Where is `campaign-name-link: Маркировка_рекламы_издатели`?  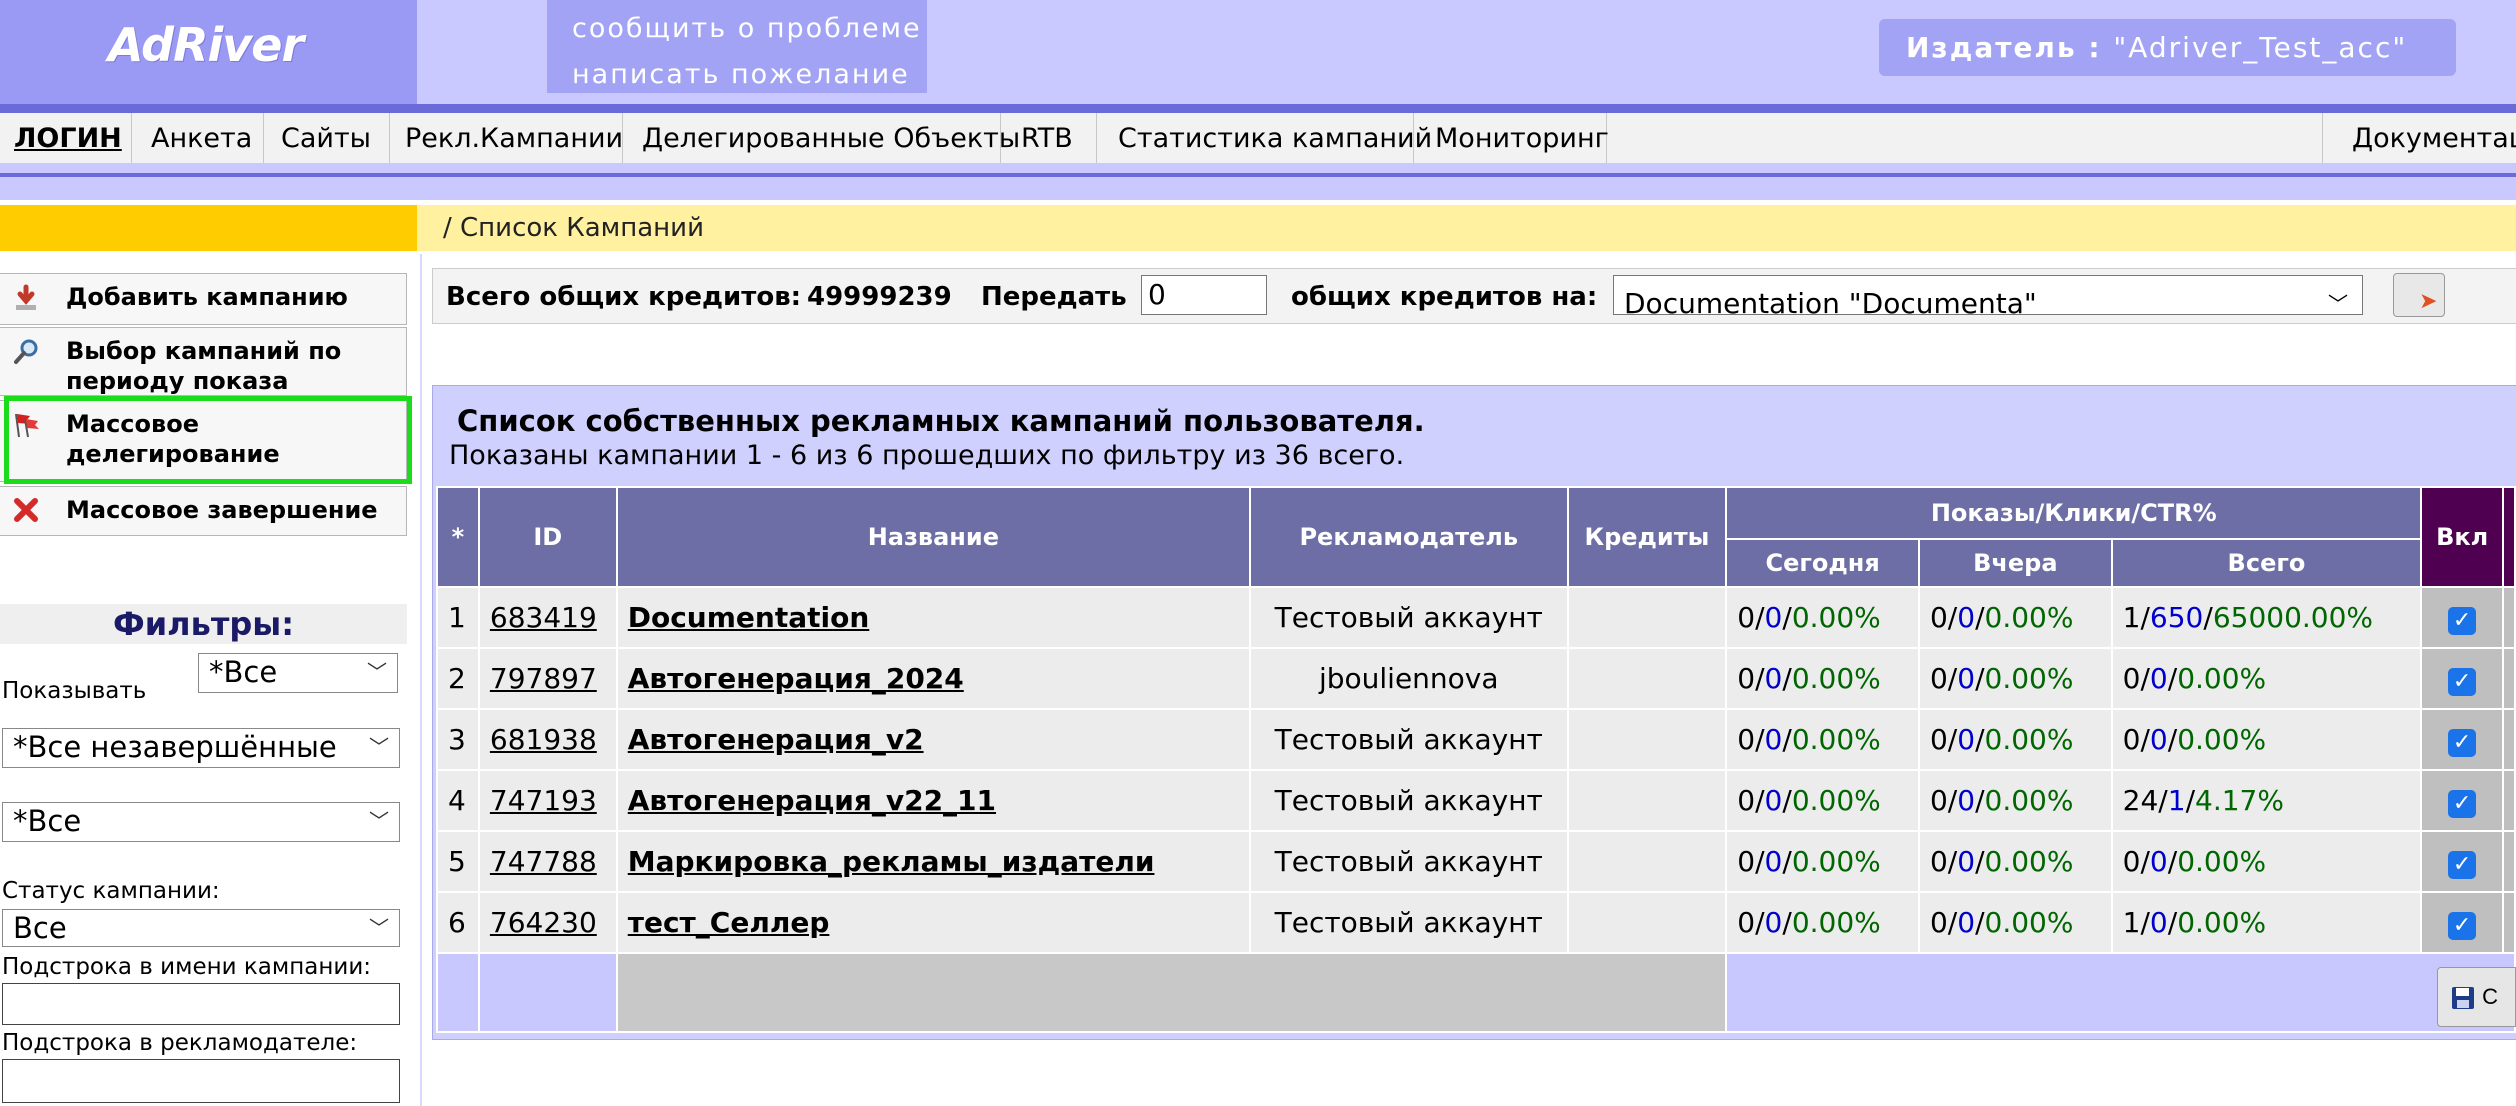 campaign-name-link: Маркировка_рекламы_издатели is located at coordinates (891, 861).